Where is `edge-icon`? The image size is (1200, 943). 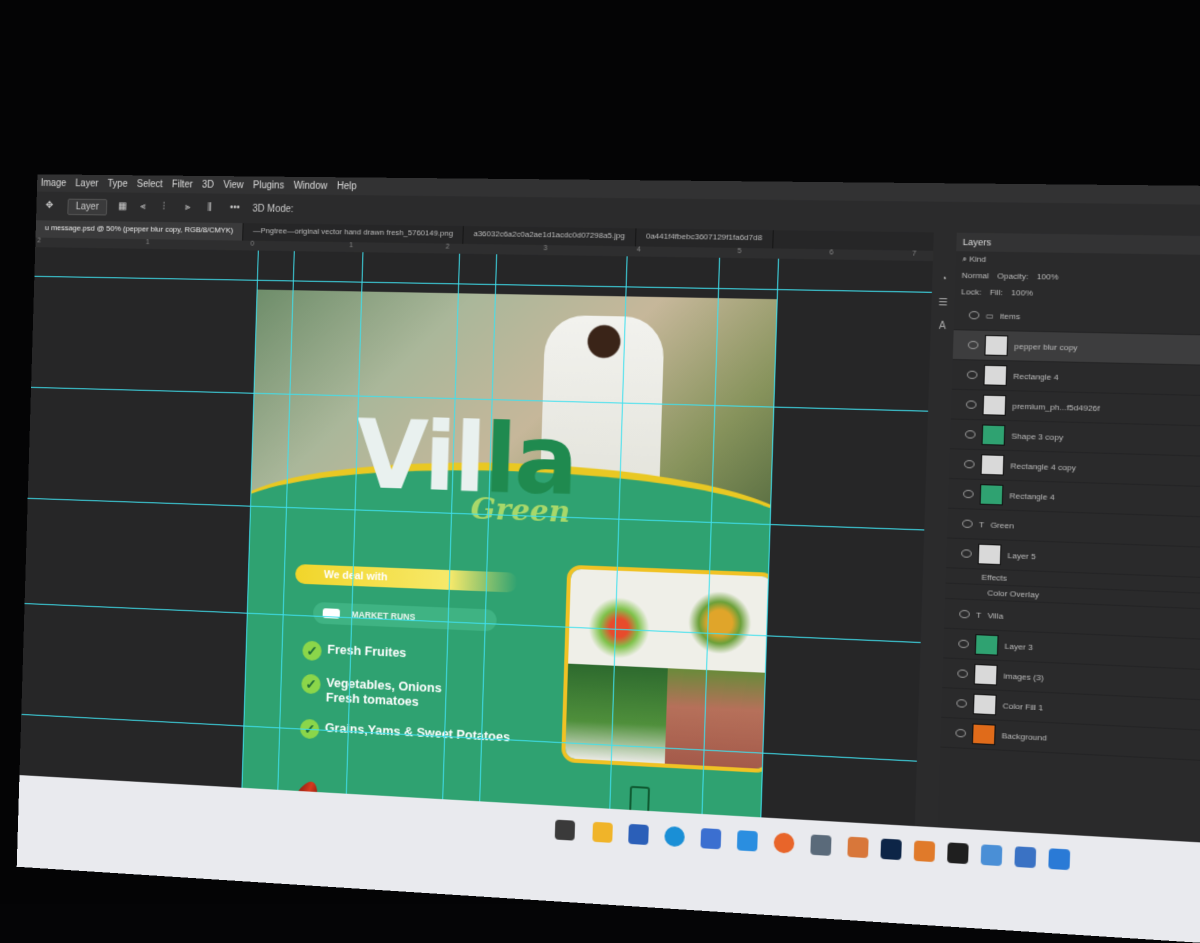
edge-icon is located at coordinates (674, 836).